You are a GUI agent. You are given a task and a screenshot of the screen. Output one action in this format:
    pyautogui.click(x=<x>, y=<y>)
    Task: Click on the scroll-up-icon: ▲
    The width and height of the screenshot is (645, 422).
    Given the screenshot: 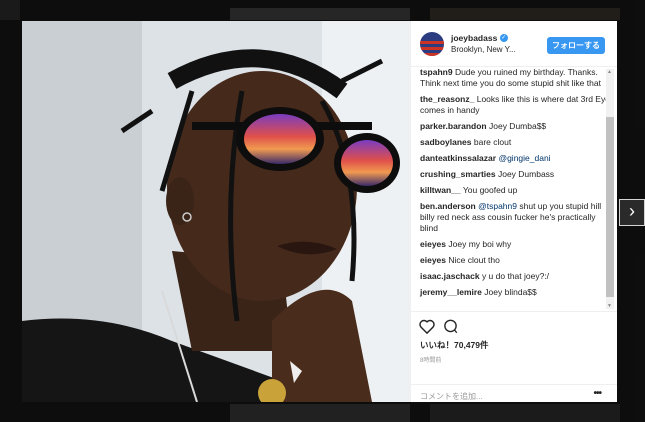 What is the action you would take?
    pyautogui.click(x=609, y=72)
    